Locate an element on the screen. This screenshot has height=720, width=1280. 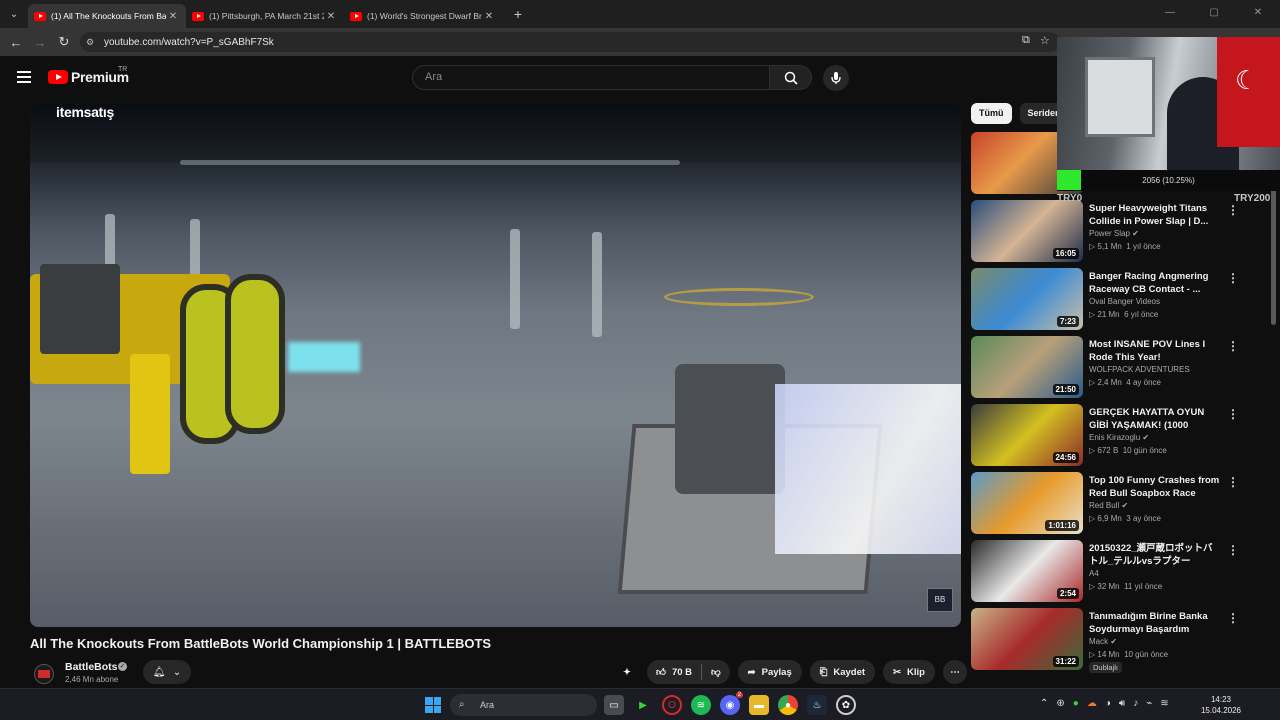
windows-start-button is located at coordinates (433, 705).